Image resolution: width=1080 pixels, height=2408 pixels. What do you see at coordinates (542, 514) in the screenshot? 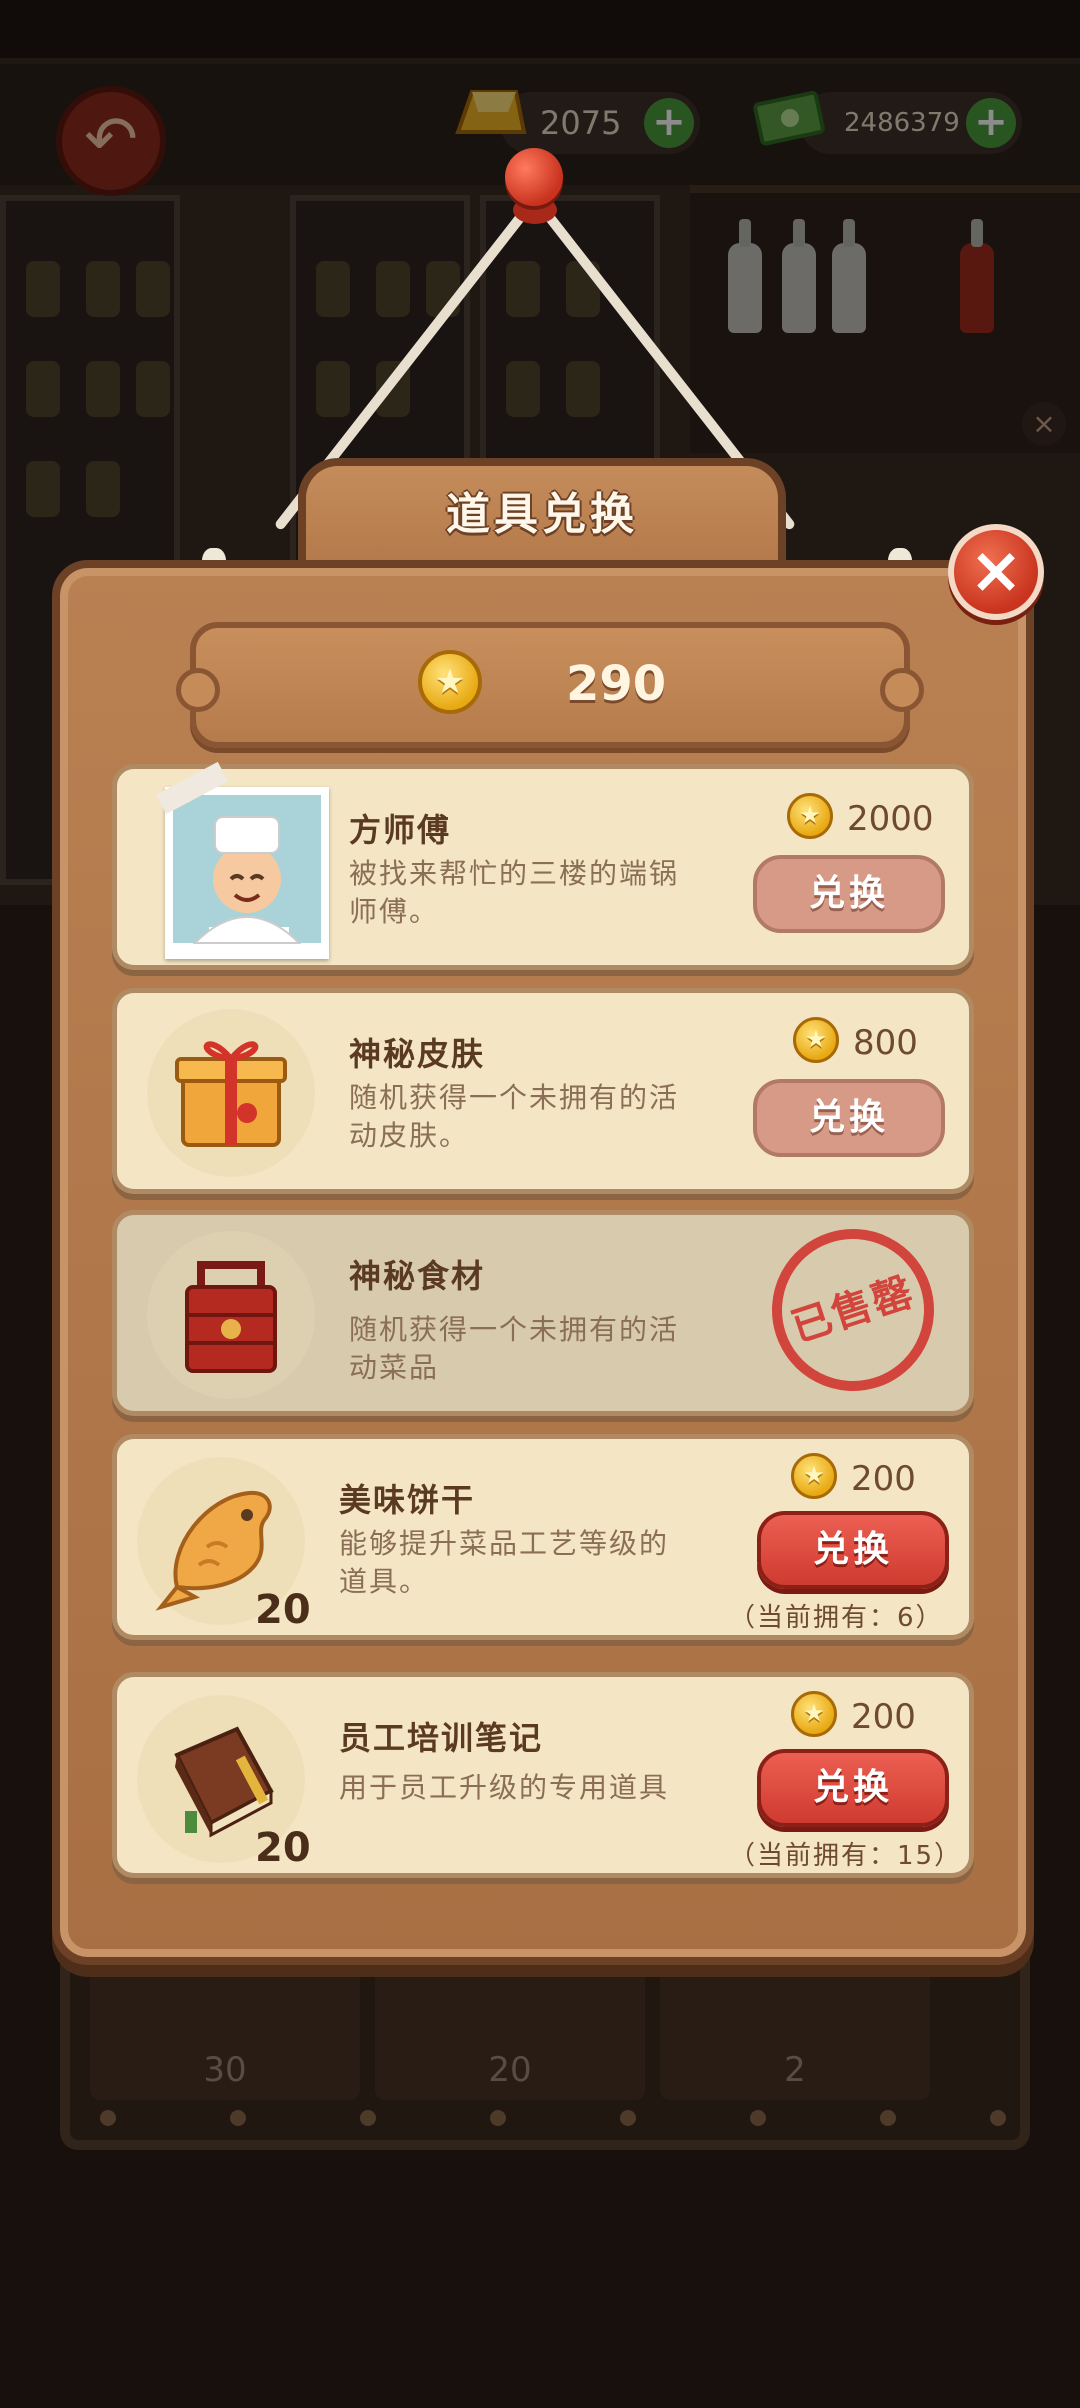
I see `dialog-title: 道具兑换` at bounding box center [542, 514].